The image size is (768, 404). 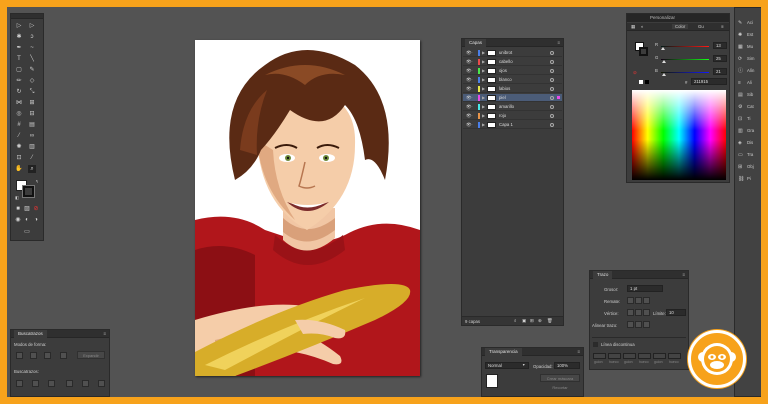 What do you see at coordinates (19, 59) in the screenshot?
I see `type-tool-icon: T` at bounding box center [19, 59].